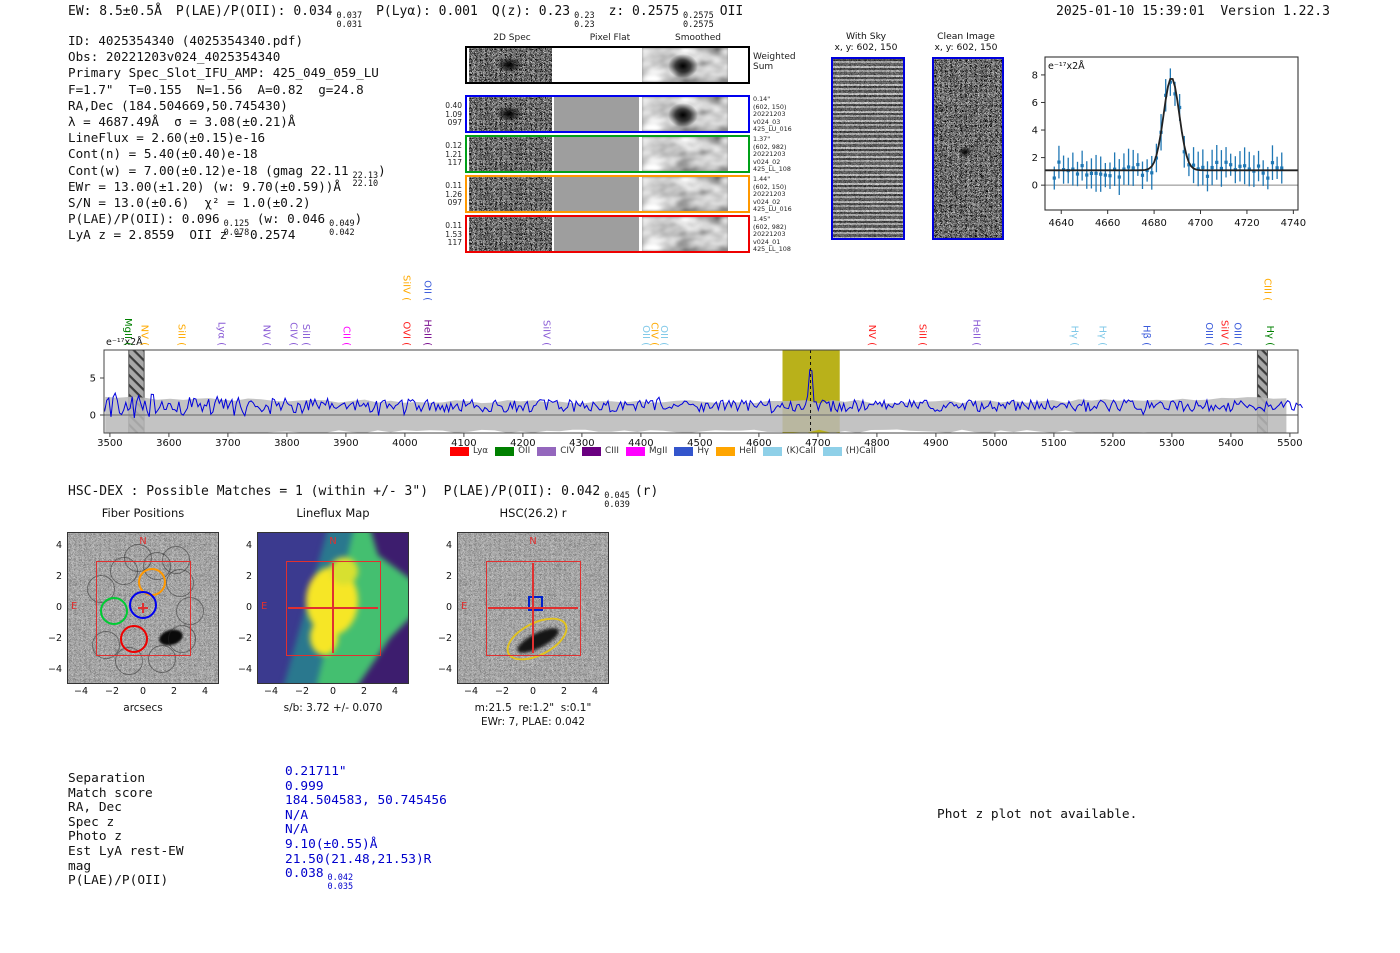  Describe the element at coordinates (333, 513) in the screenshot. I see `cutout-title: Lineflux Map` at that location.